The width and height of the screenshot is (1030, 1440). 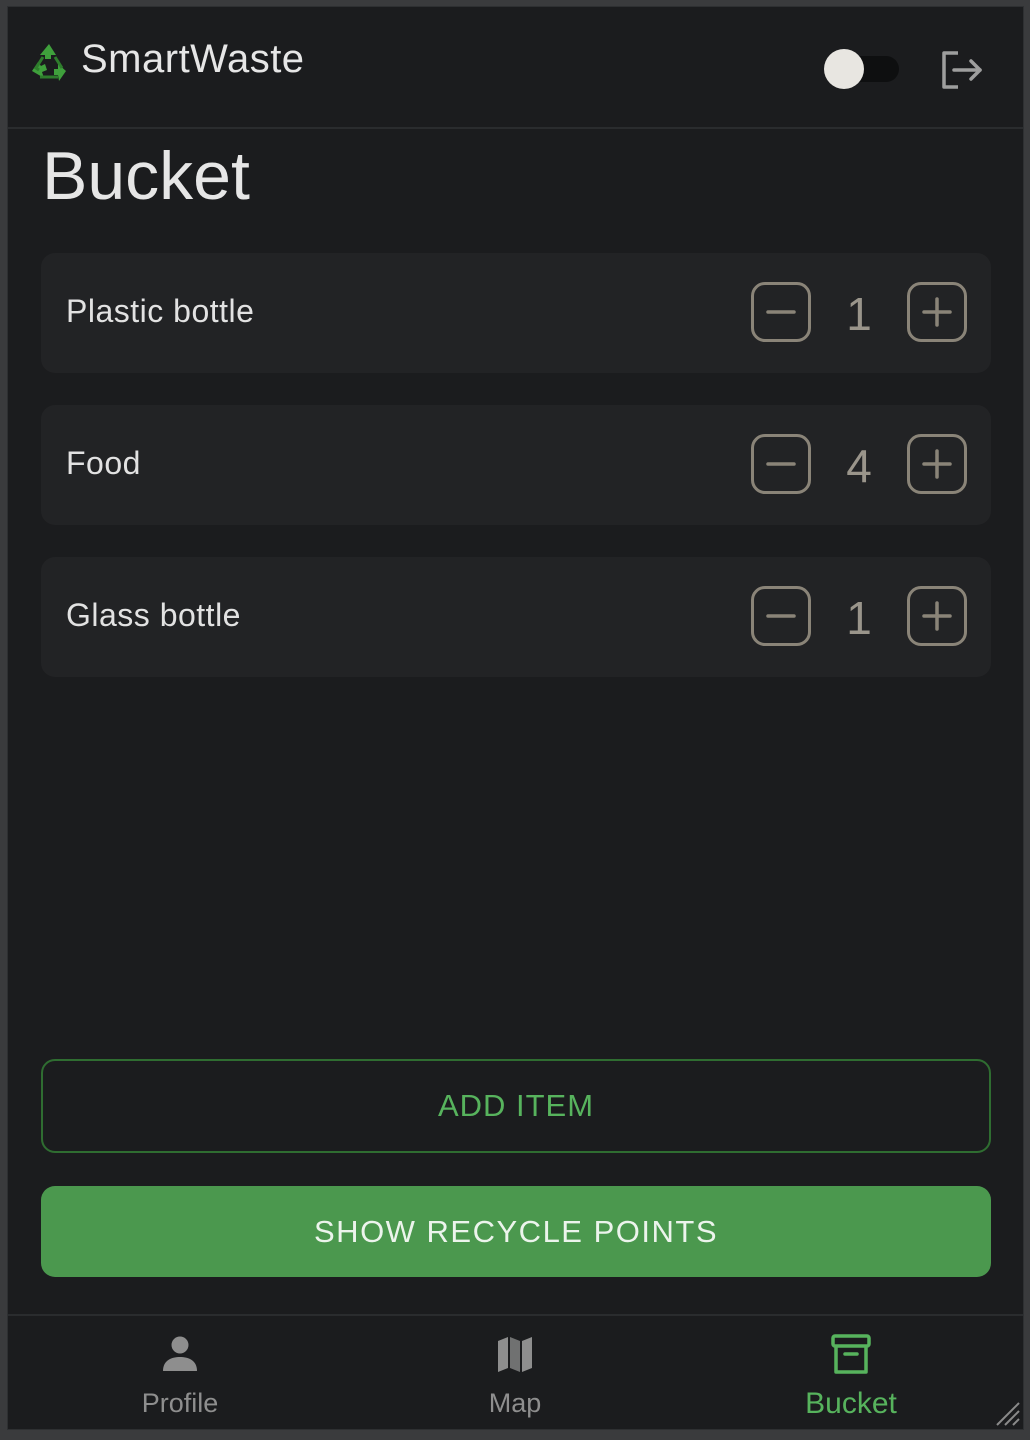 I want to click on nav-label: Map, so click(x=515, y=1403).